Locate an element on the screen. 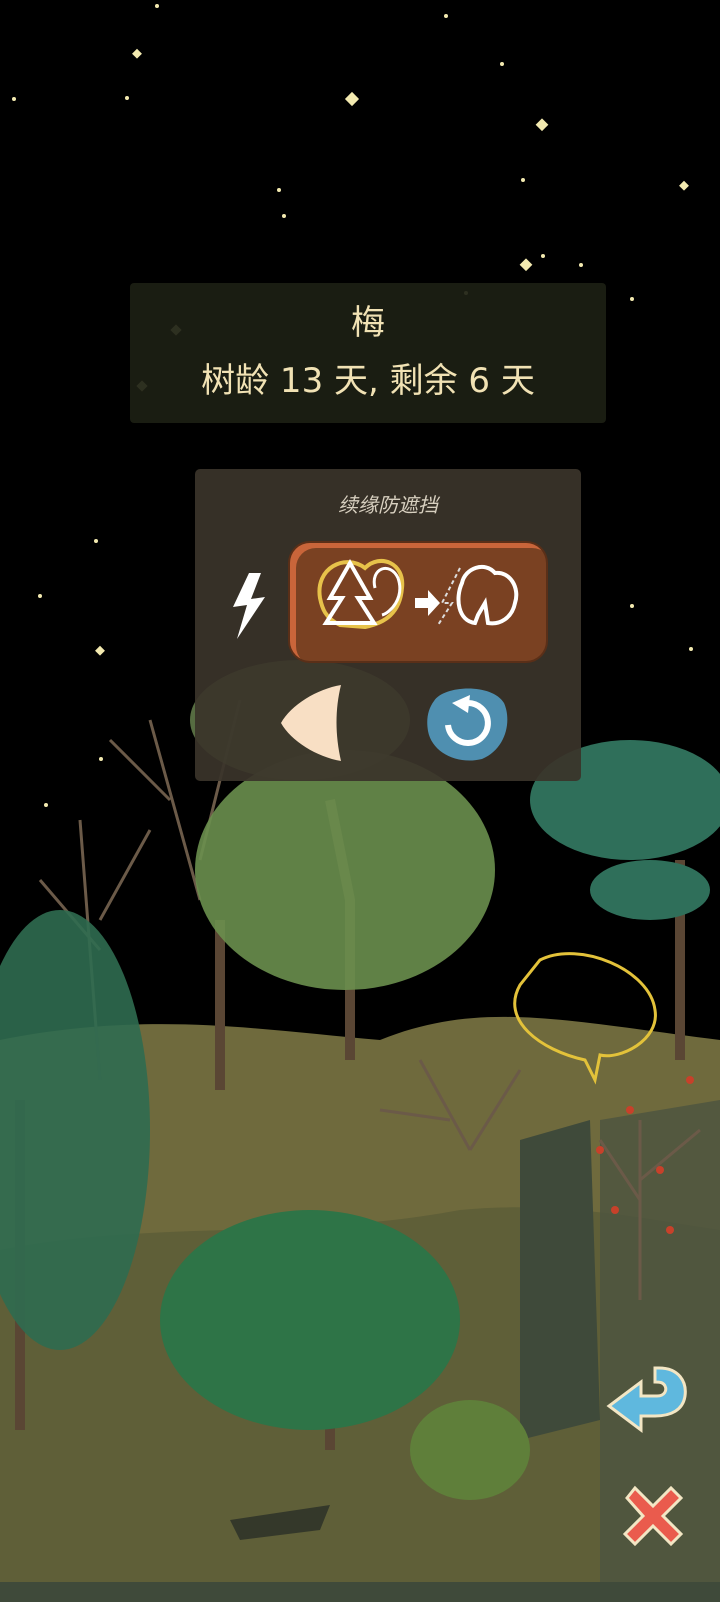 The width and height of the screenshot is (720, 1602). bottom-bar is located at coordinates (360, 1592).